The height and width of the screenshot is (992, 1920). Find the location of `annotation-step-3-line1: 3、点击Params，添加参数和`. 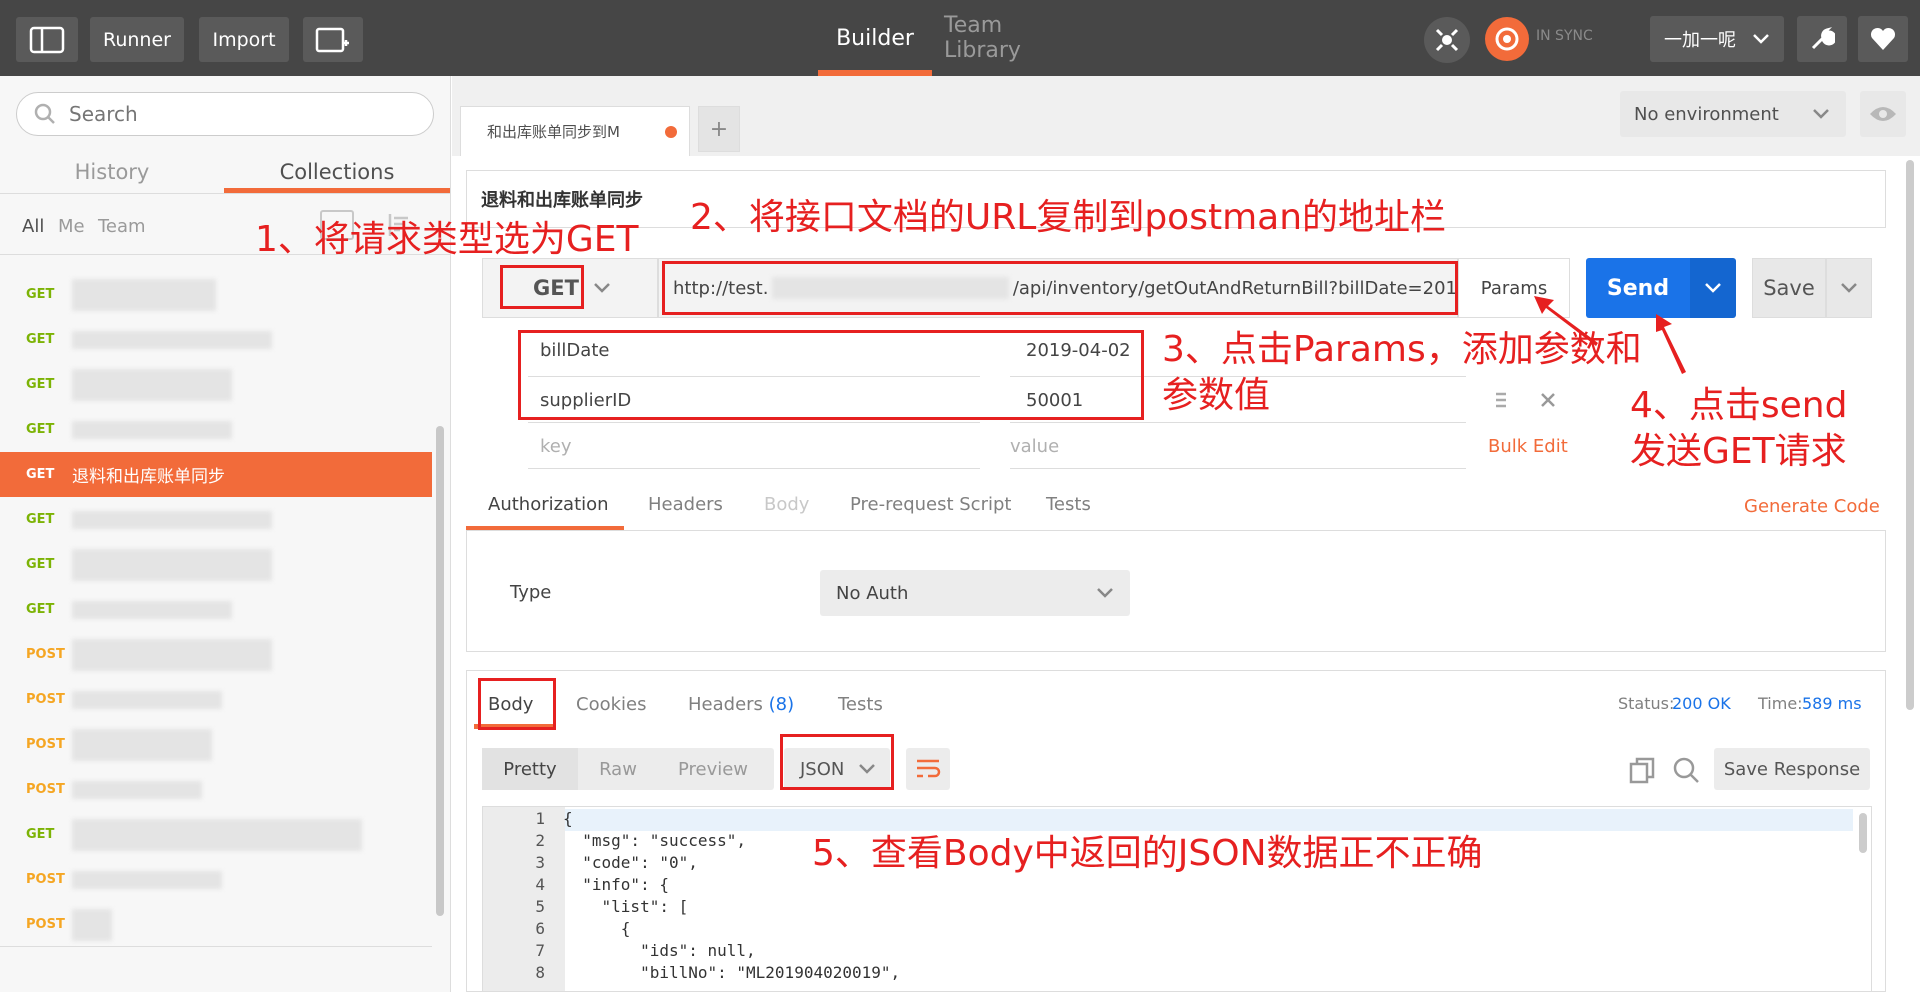

annotation-step-3-line1: 3、点击Params，添加参数和 is located at coordinates (1402, 349).